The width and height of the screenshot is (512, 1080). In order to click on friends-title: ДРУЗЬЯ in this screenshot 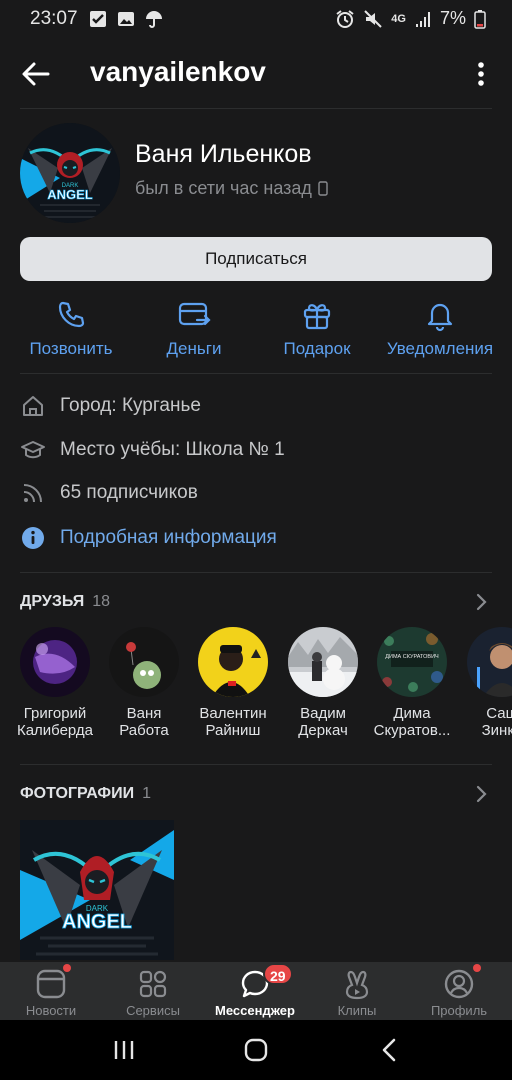, I will do `click(52, 601)`.